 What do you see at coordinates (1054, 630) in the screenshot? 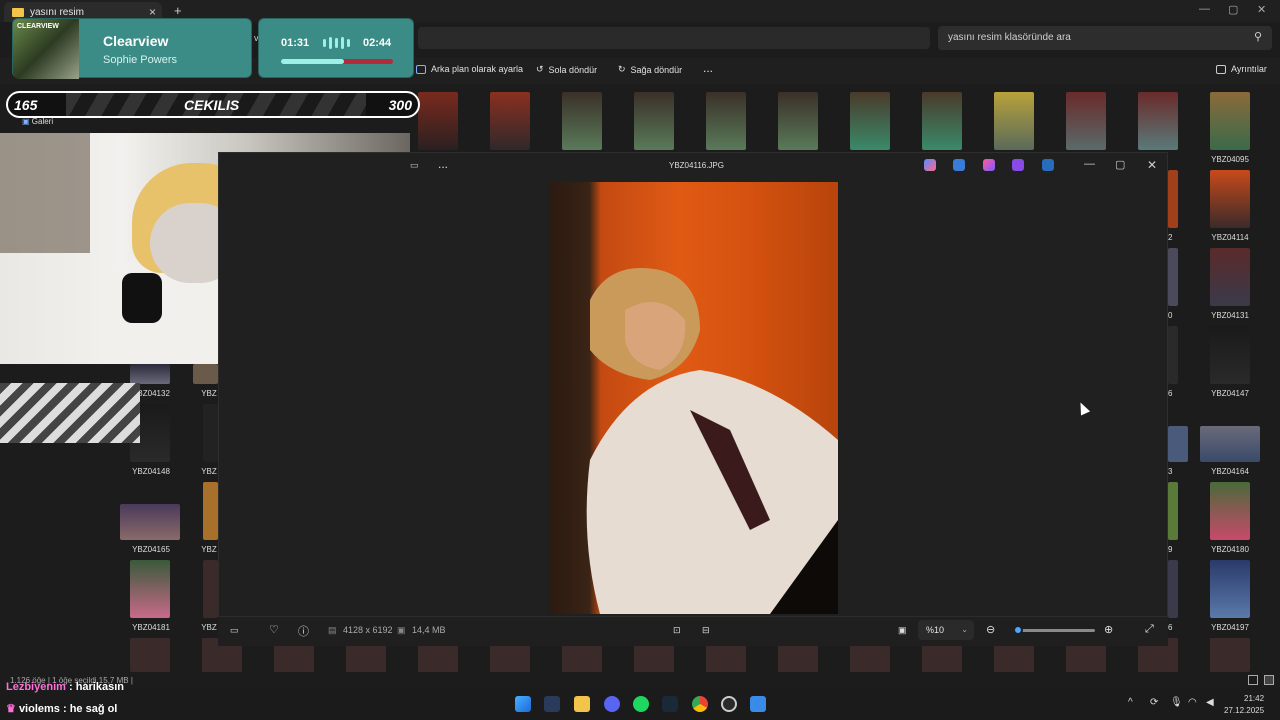
I see `zoom-slider` at bounding box center [1054, 630].